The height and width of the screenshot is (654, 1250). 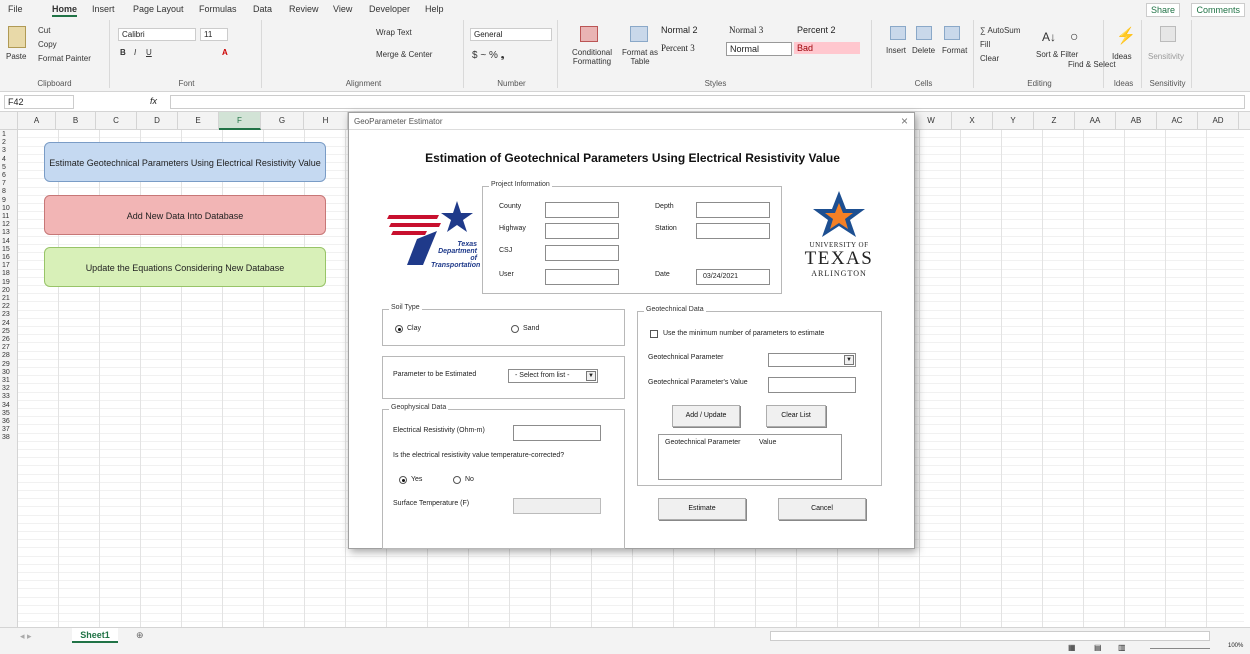 I want to click on row-header: 33, so click(x=9, y=397).